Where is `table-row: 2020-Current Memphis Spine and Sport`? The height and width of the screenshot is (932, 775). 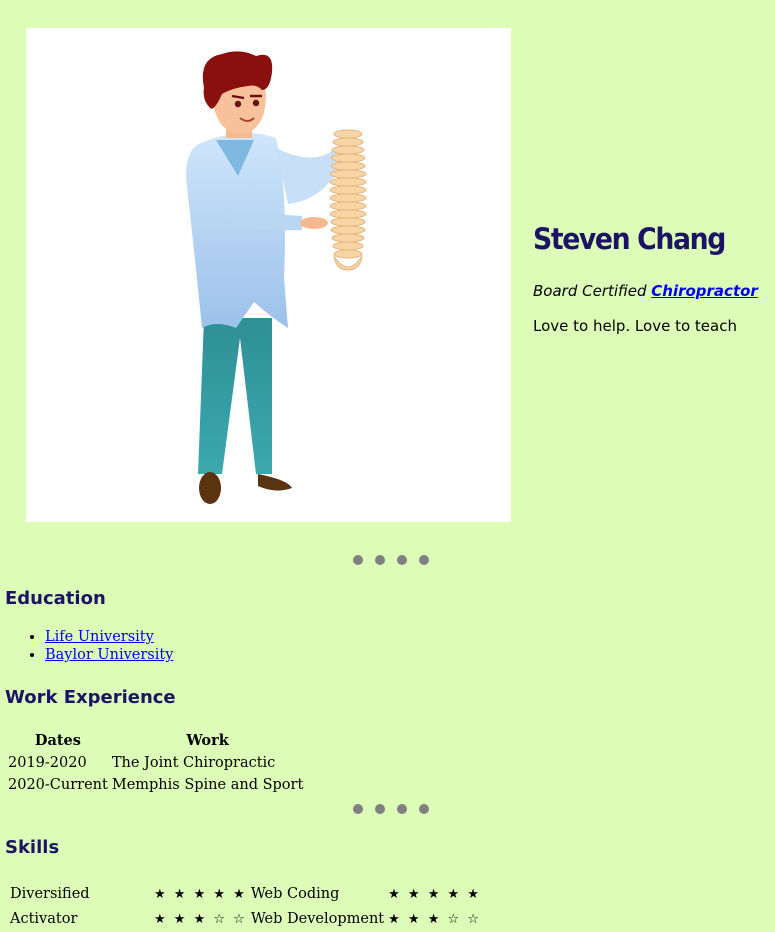
table-row: 2020-Current Memphis Spine and Sport is located at coordinates (155, 785).